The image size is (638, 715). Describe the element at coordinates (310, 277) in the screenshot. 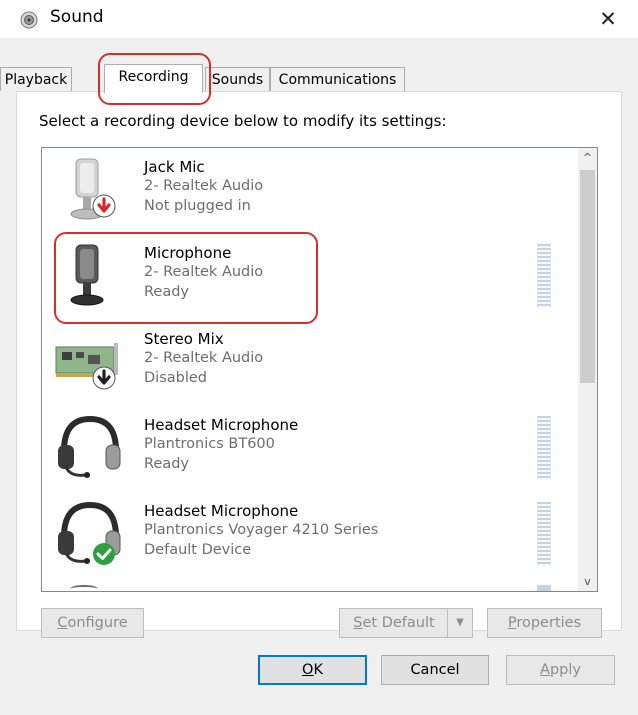

I see `device-item-microphone: Microphone 2- Realtek Audio Ready` at that location.